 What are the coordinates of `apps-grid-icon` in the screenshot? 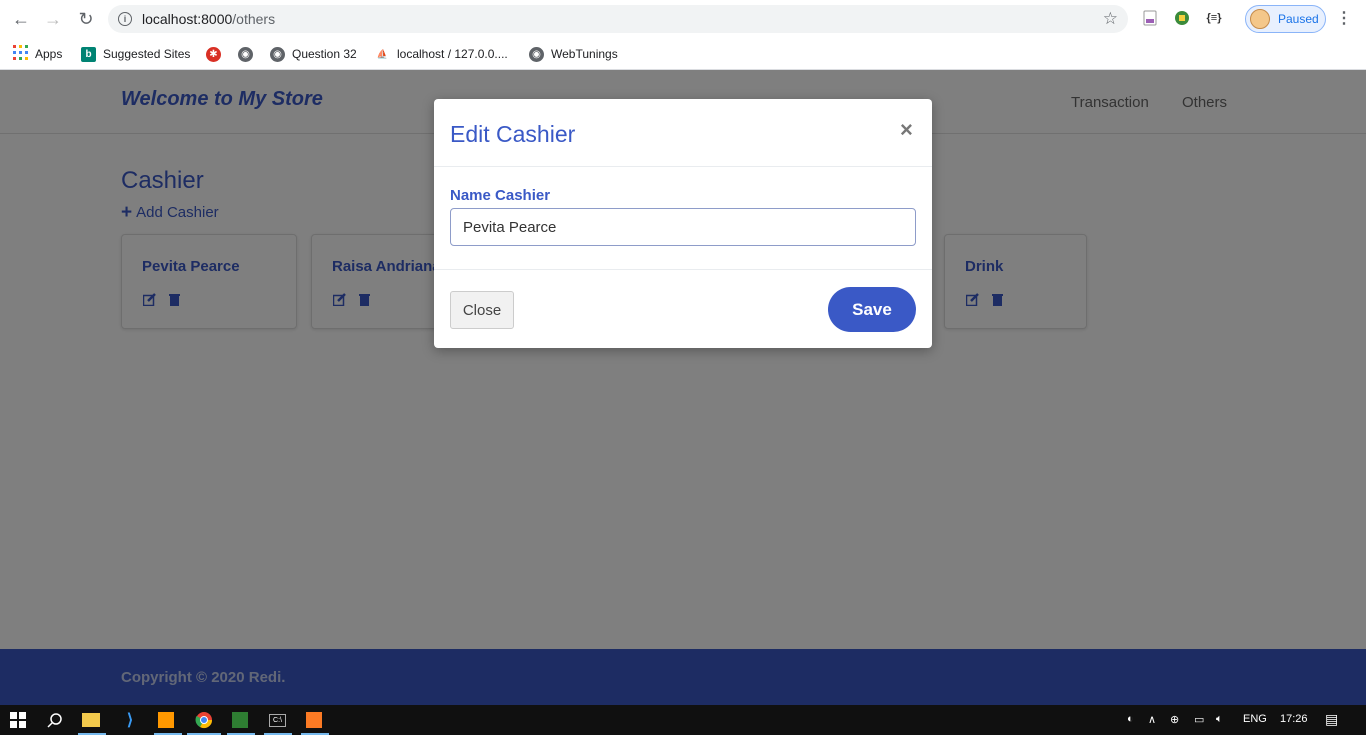 It's located at (20, 54).